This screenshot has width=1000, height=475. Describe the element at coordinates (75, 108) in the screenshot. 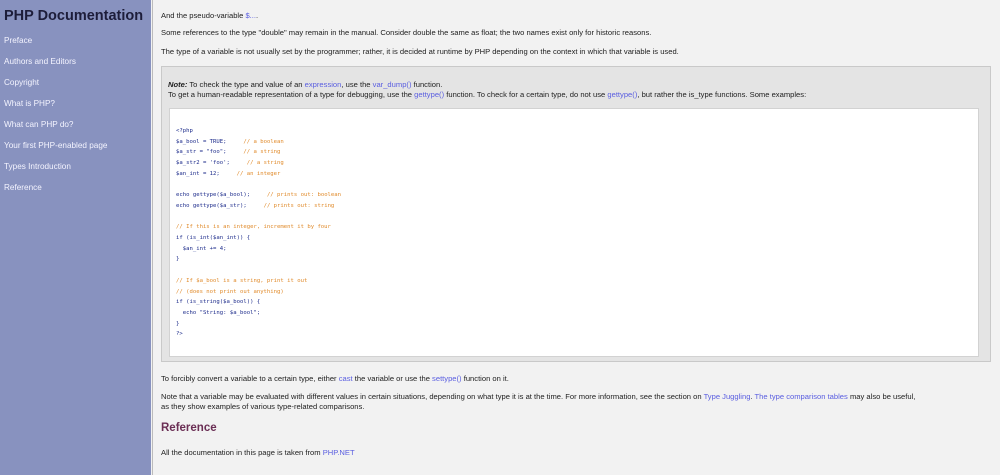

I see `sidebar-item-what-is-php: What is PHP?` at that location.